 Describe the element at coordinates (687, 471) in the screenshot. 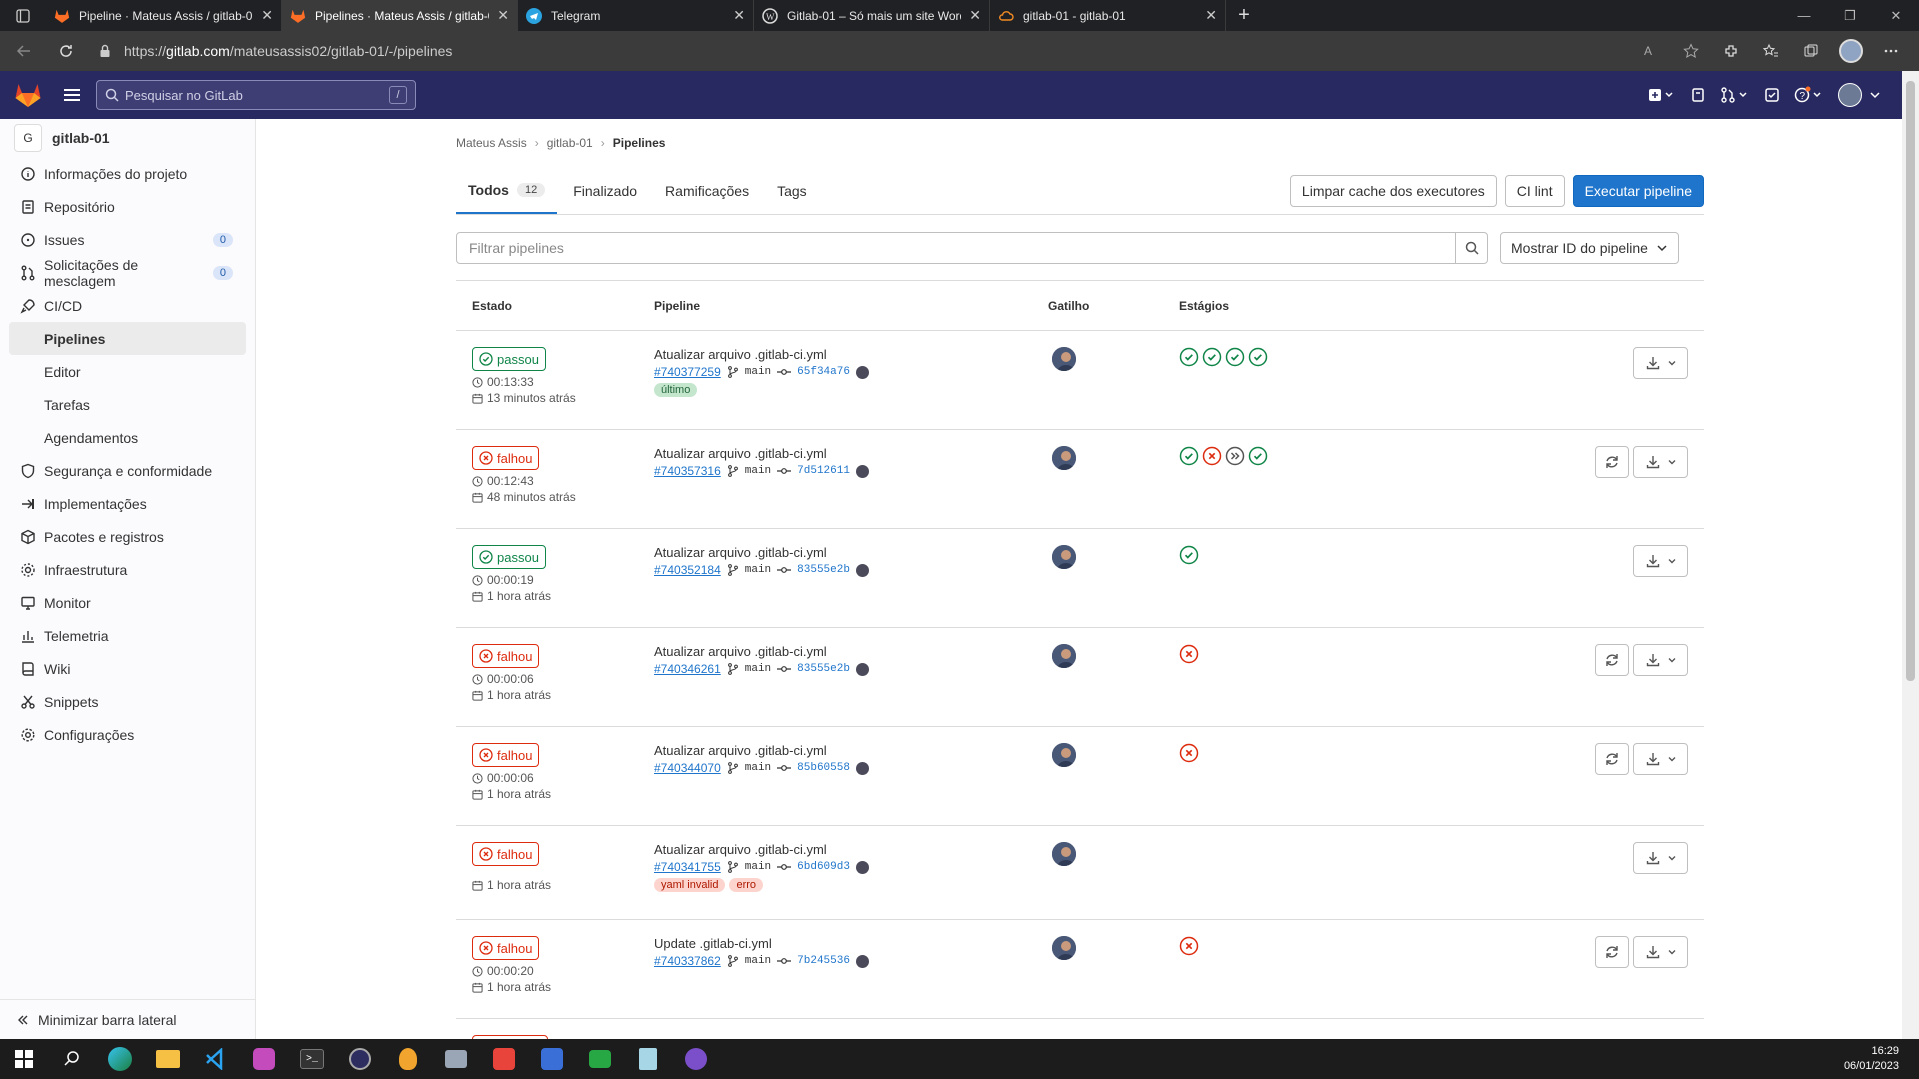

I see `pipeline-id-link: #740357316` at that location.